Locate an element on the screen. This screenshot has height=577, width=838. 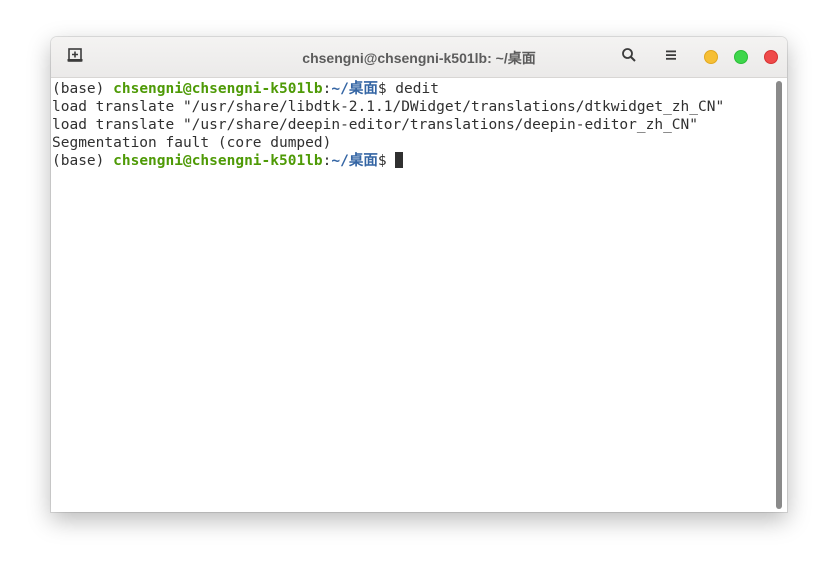
menu-button is located at coordinates (671, 57).